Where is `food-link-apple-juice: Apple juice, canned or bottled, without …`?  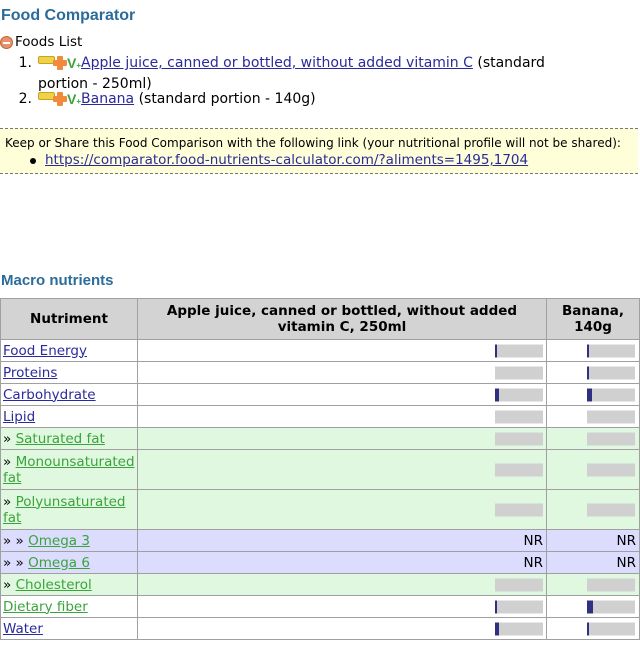
food-link-apple-juice: Apple juice, canned or bottled, without … is located at coordinates (277, 63).